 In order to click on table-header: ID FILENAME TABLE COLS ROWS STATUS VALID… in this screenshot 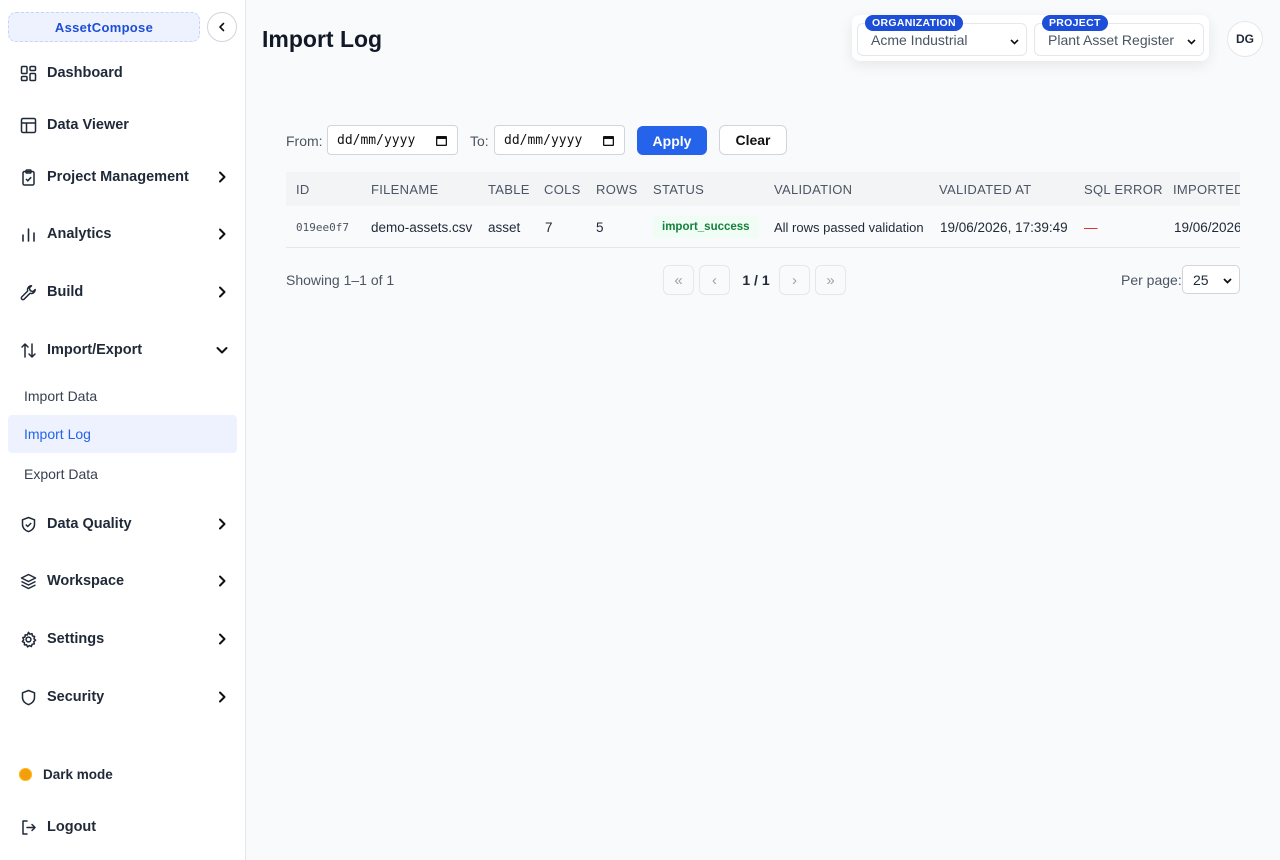, I will do `click(763, 189)`.